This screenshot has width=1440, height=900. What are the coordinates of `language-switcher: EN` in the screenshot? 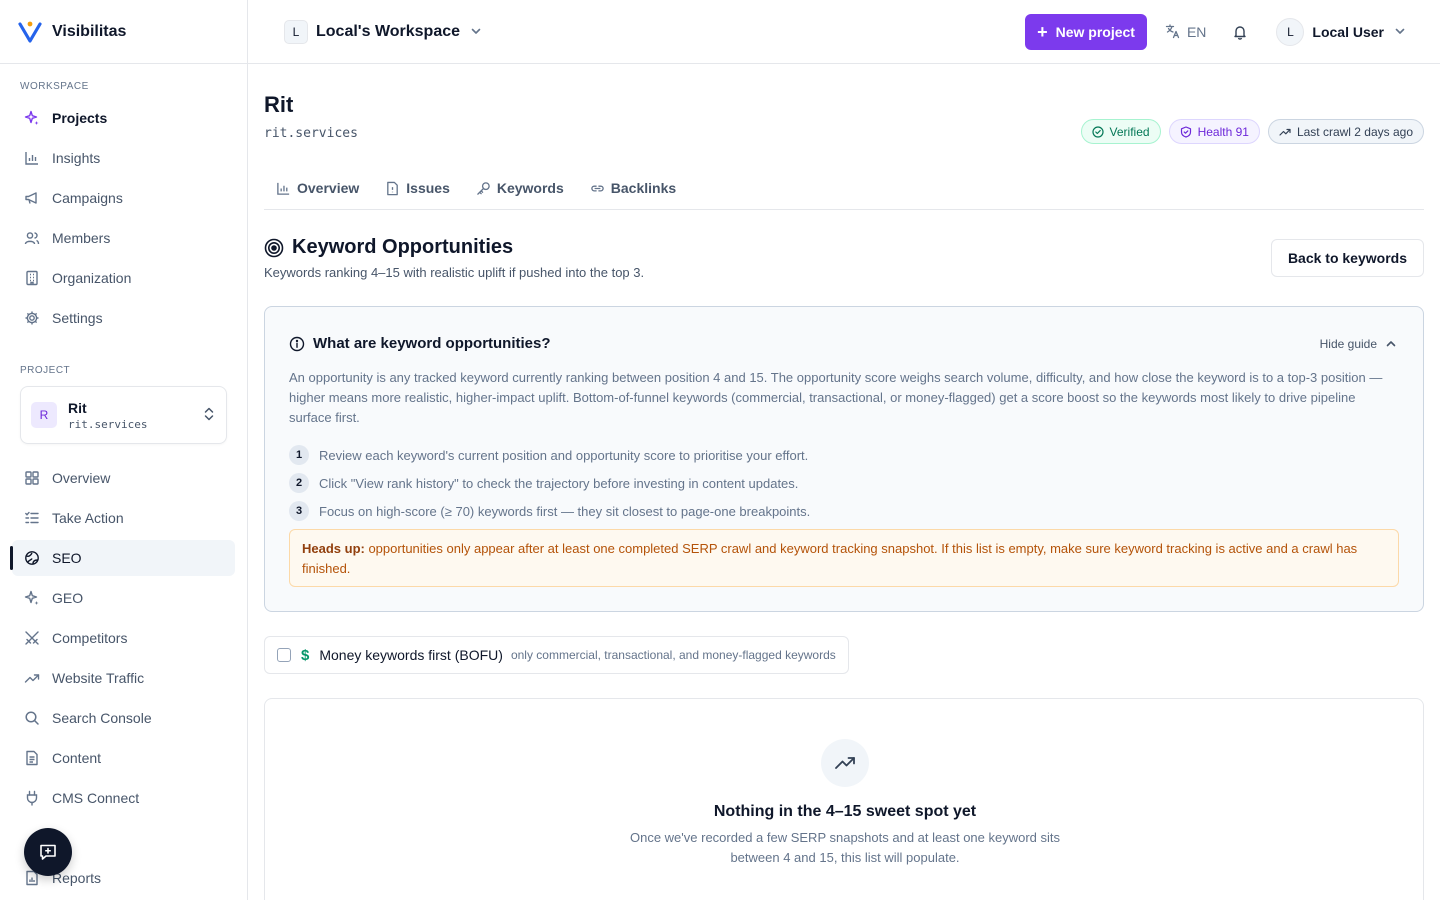 It's located at (1185, 32).